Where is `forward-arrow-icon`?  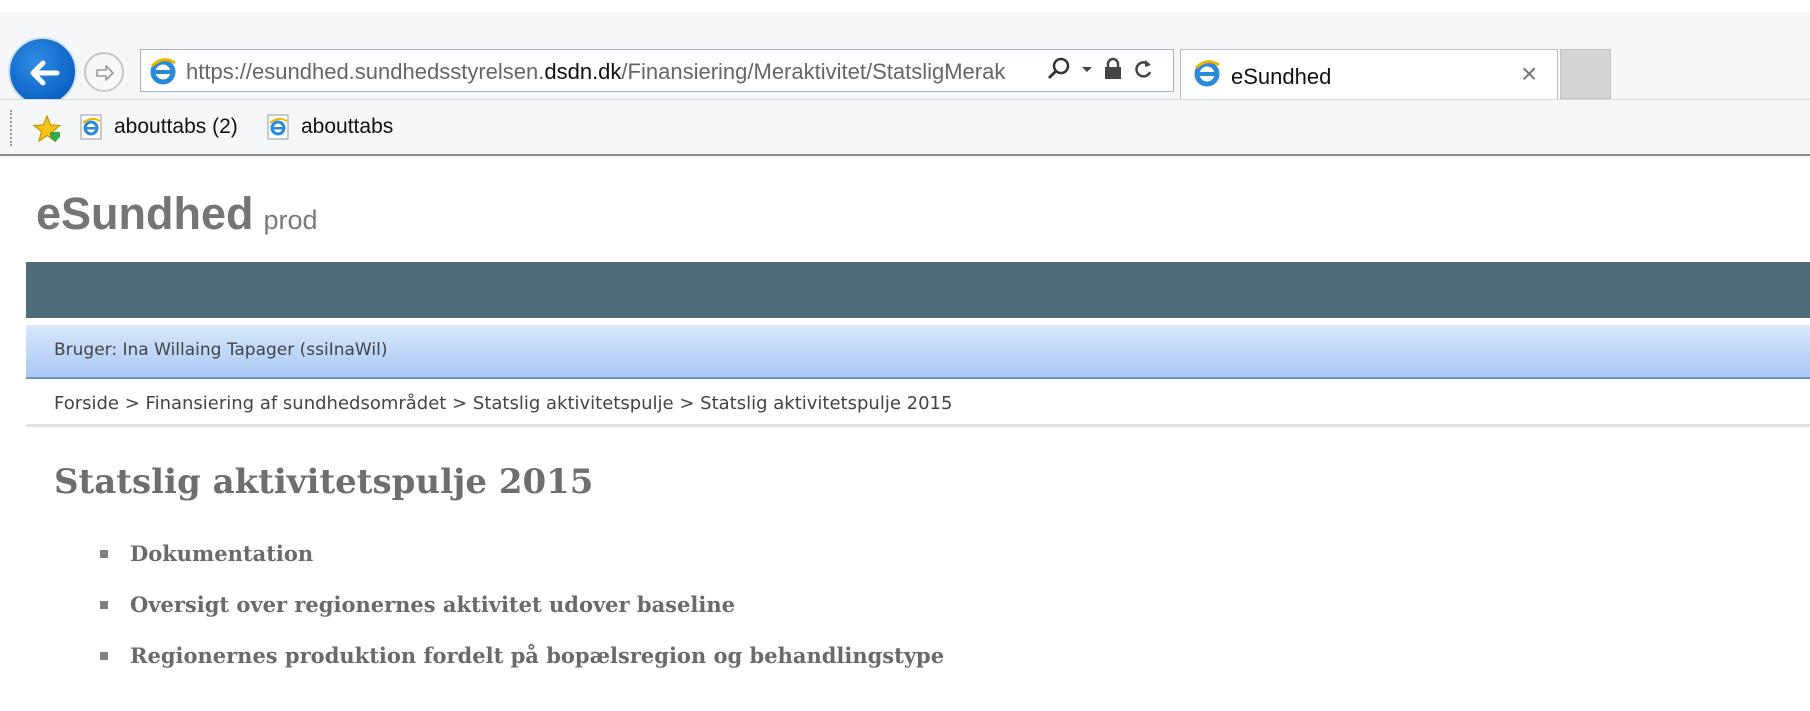
forward-arrow-icon is located at coordinates (105, 73).